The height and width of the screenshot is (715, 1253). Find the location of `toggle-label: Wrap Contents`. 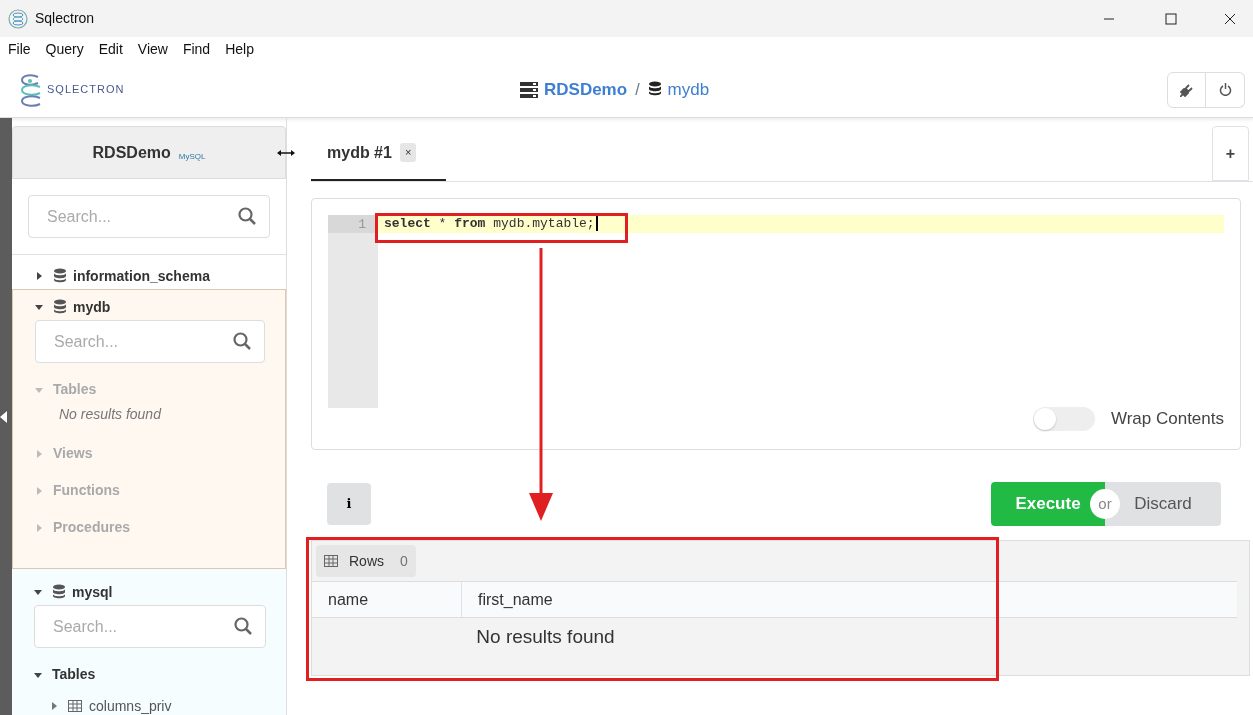

toggle-label: Wrap Contents is located at coordinates (1167, 419).